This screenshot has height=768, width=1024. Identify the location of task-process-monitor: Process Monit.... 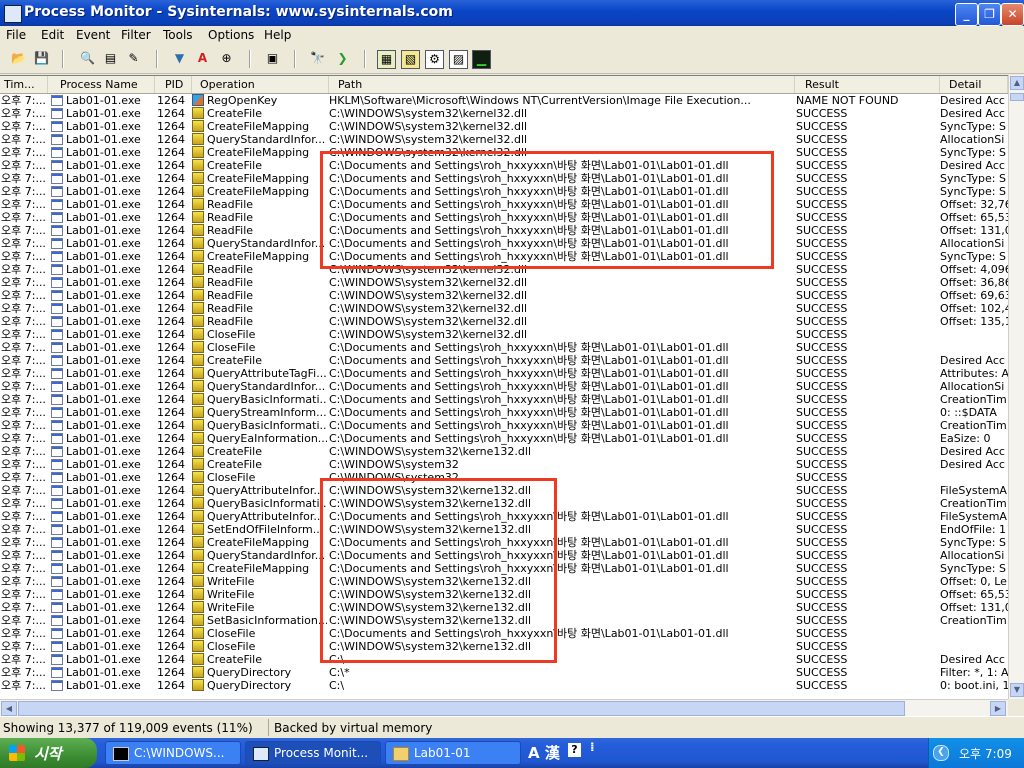
(313, 753).